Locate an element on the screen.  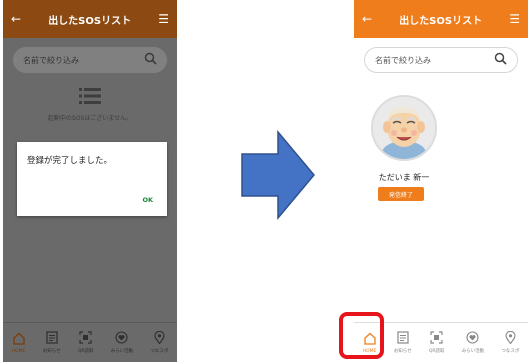
list-icon is located at coordinates (90, 98).